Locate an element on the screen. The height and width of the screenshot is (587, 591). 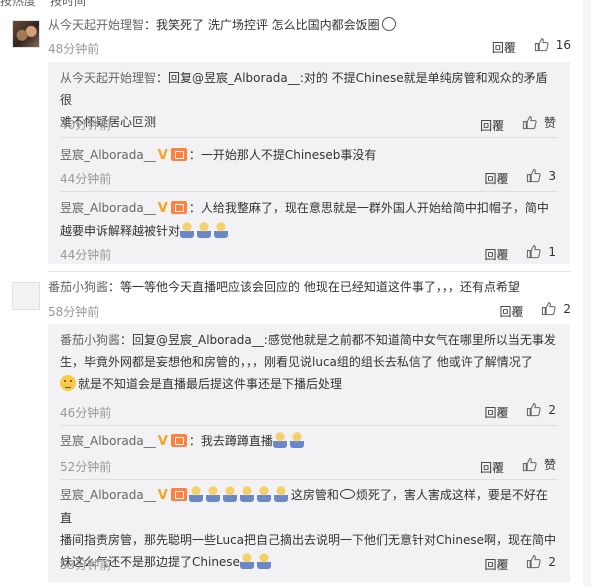
reply-body-cont: 越要申诉解释越被针对 is located at coordinates (120, 231).